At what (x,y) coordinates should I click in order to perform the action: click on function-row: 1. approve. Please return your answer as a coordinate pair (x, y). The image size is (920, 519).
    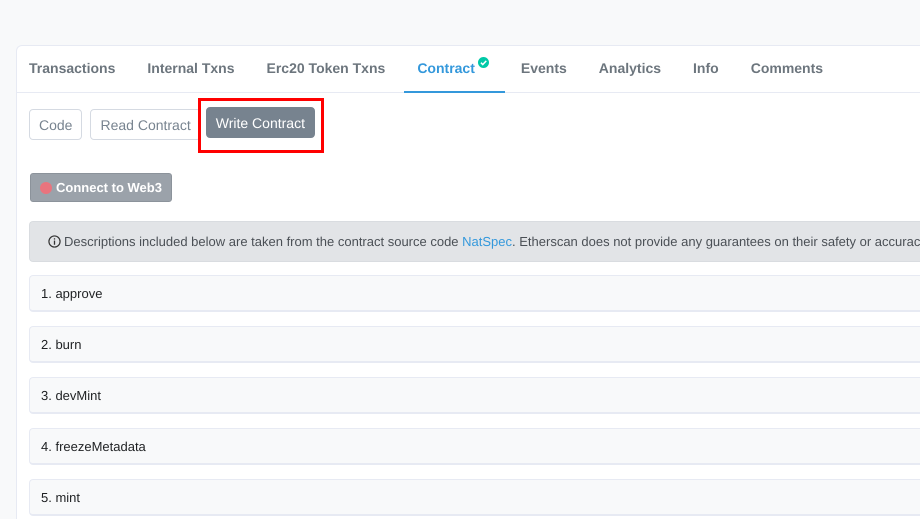
    Looking at the image, I should click on (474, 293).